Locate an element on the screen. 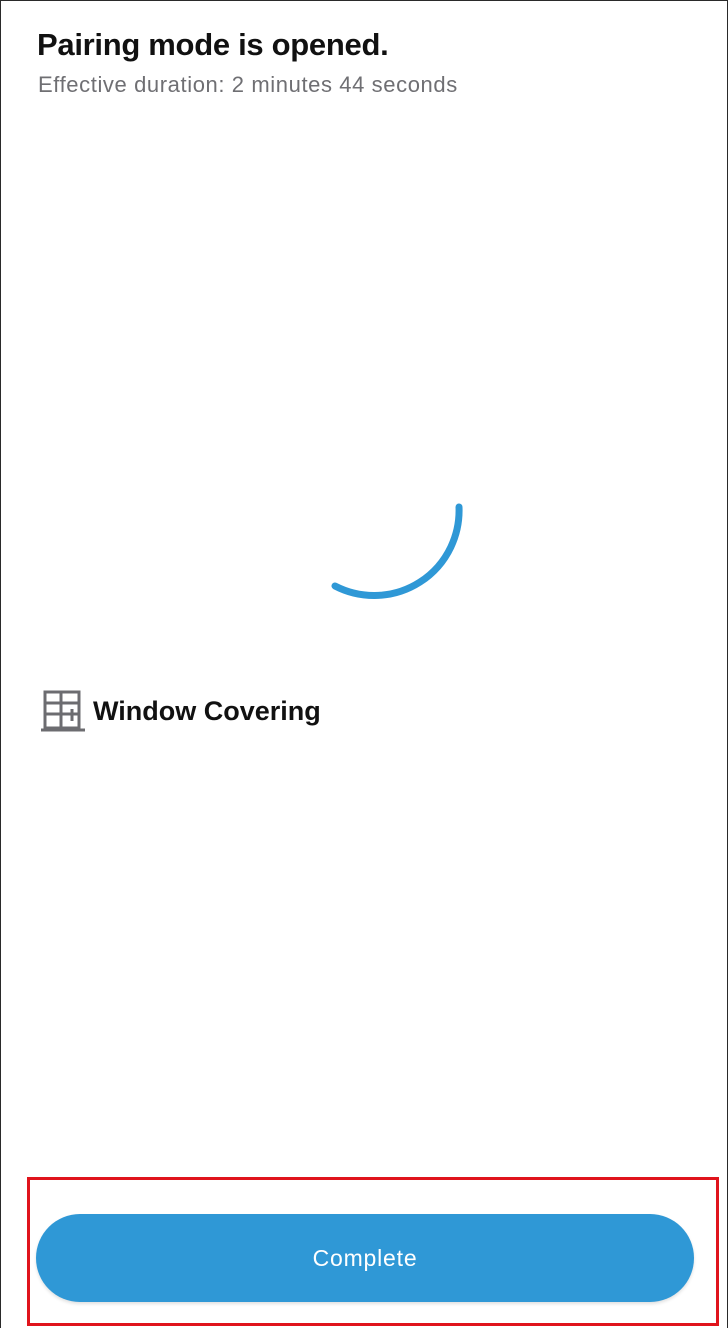 This screenshot has height=1328, width=728. duration-subtitle: Effective duration: 2 minutes 44 seconds is located at coordinates (248, 84).